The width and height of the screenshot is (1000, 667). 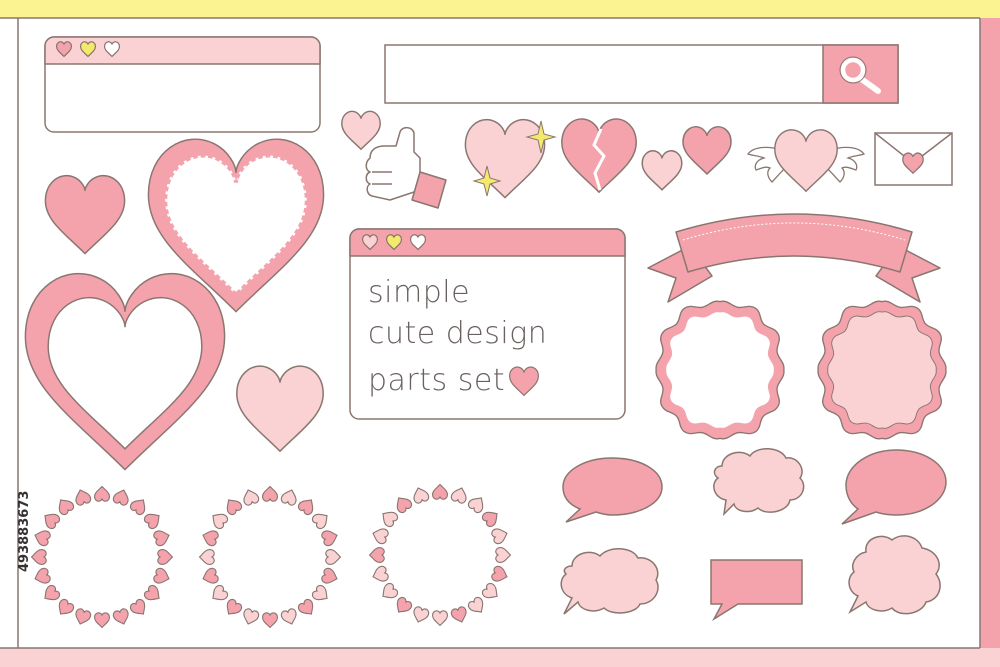 What do you see at coordinates (609, 581) in the screenshot?
I see `thought-cloud` at bounding box center [609, 581].